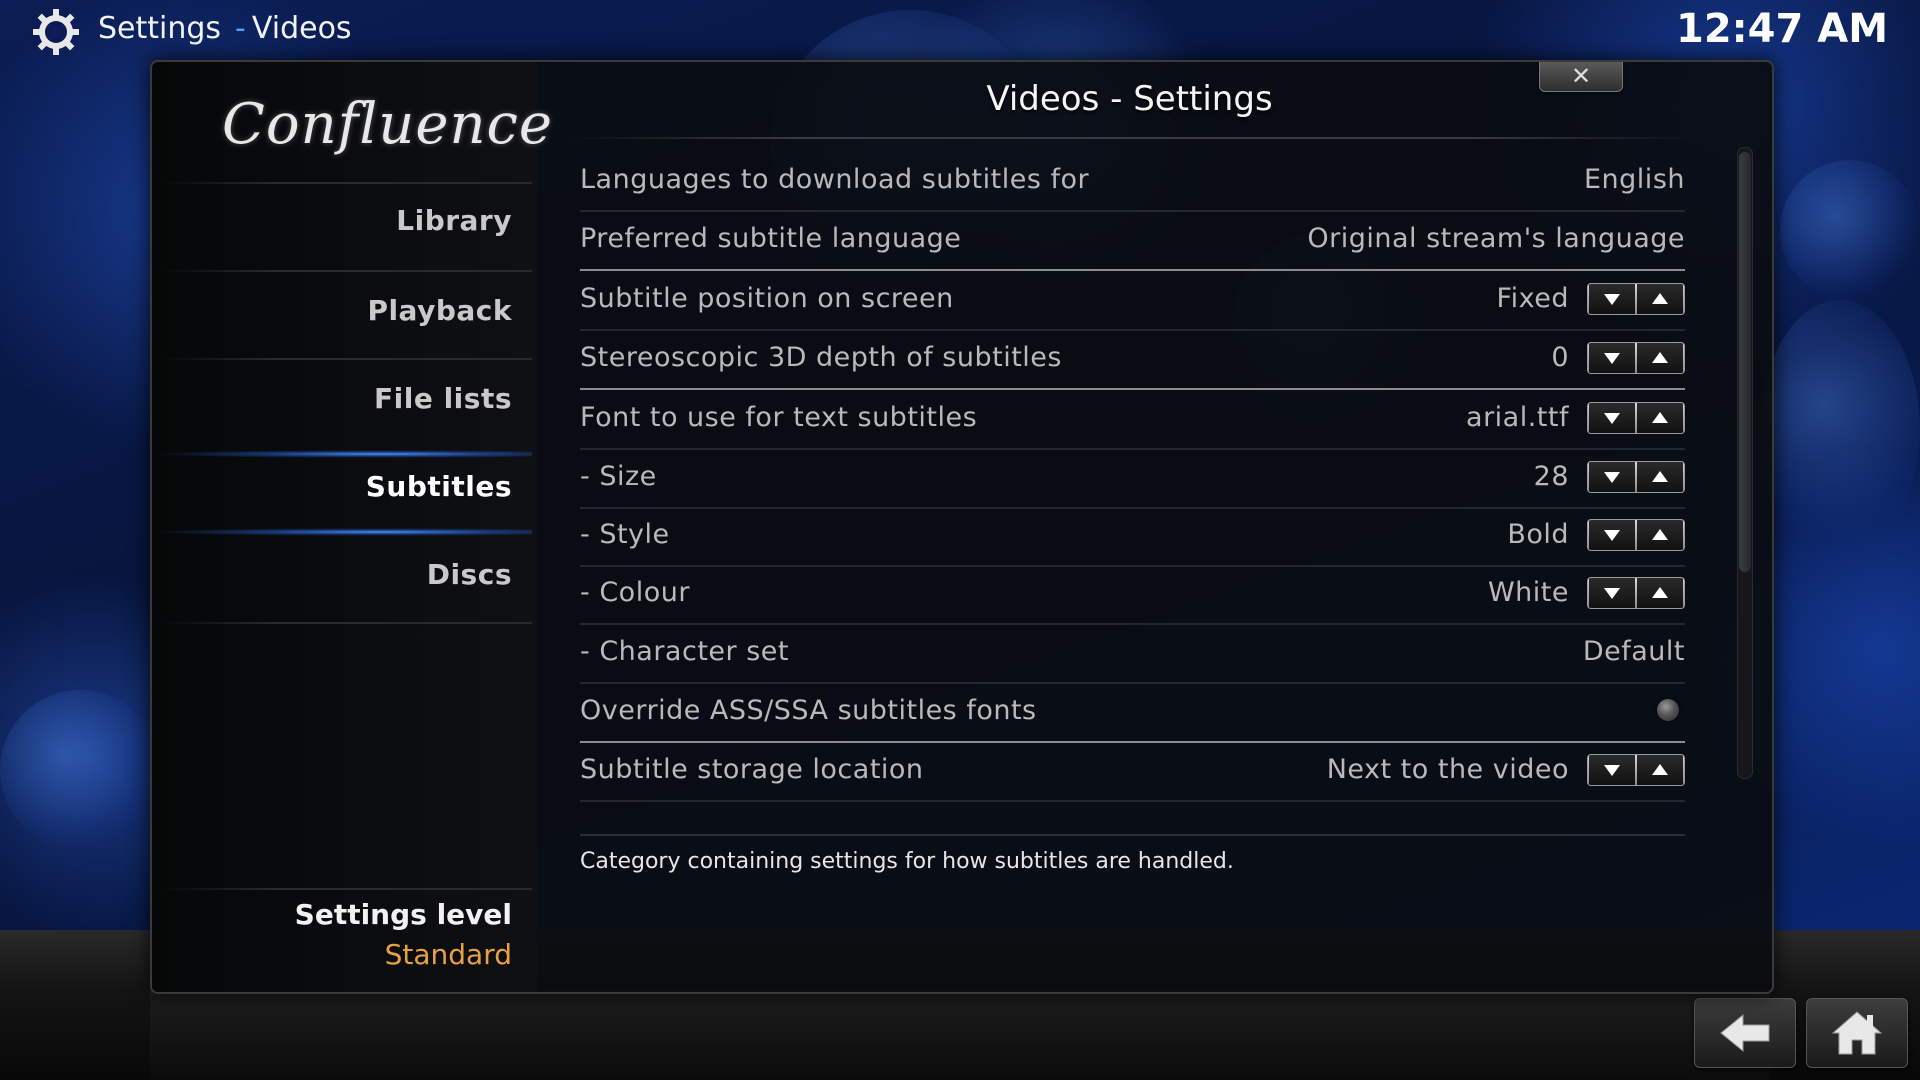 This screenshot has height=1080, width=1920. I want to click on setting-label: Font to use for text subtitles, so click(779, 417).